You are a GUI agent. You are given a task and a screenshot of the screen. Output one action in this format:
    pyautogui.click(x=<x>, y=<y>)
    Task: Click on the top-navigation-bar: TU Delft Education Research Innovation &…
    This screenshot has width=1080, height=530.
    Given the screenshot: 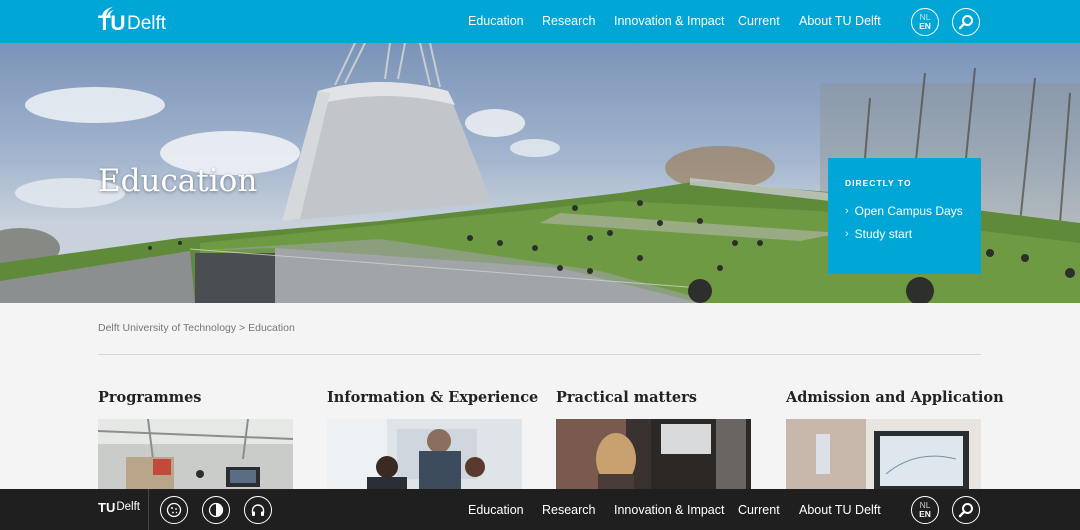 What is the action you would take?
    pyautogui.click(x=540, y=21)
    